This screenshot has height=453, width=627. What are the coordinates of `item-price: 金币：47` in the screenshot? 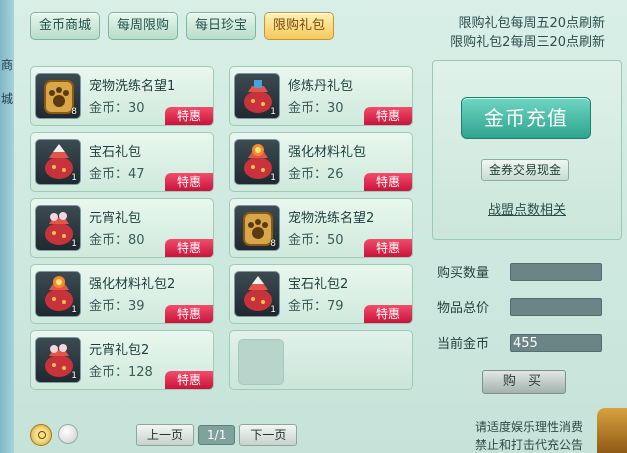 It's located at (117, 174).